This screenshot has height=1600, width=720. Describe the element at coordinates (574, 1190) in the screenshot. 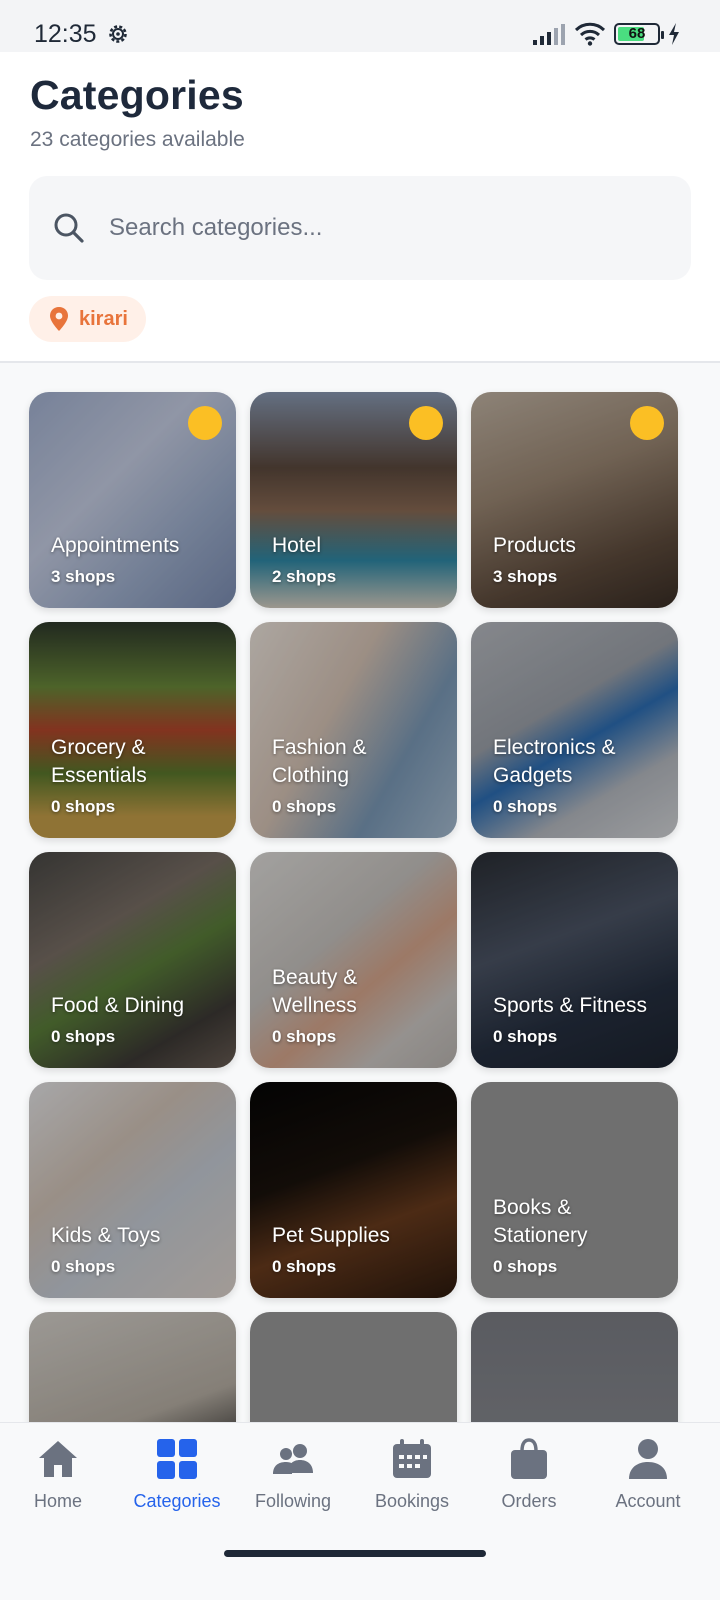

I see `category-card-books: Books & Stationery 0 shops` at that location.